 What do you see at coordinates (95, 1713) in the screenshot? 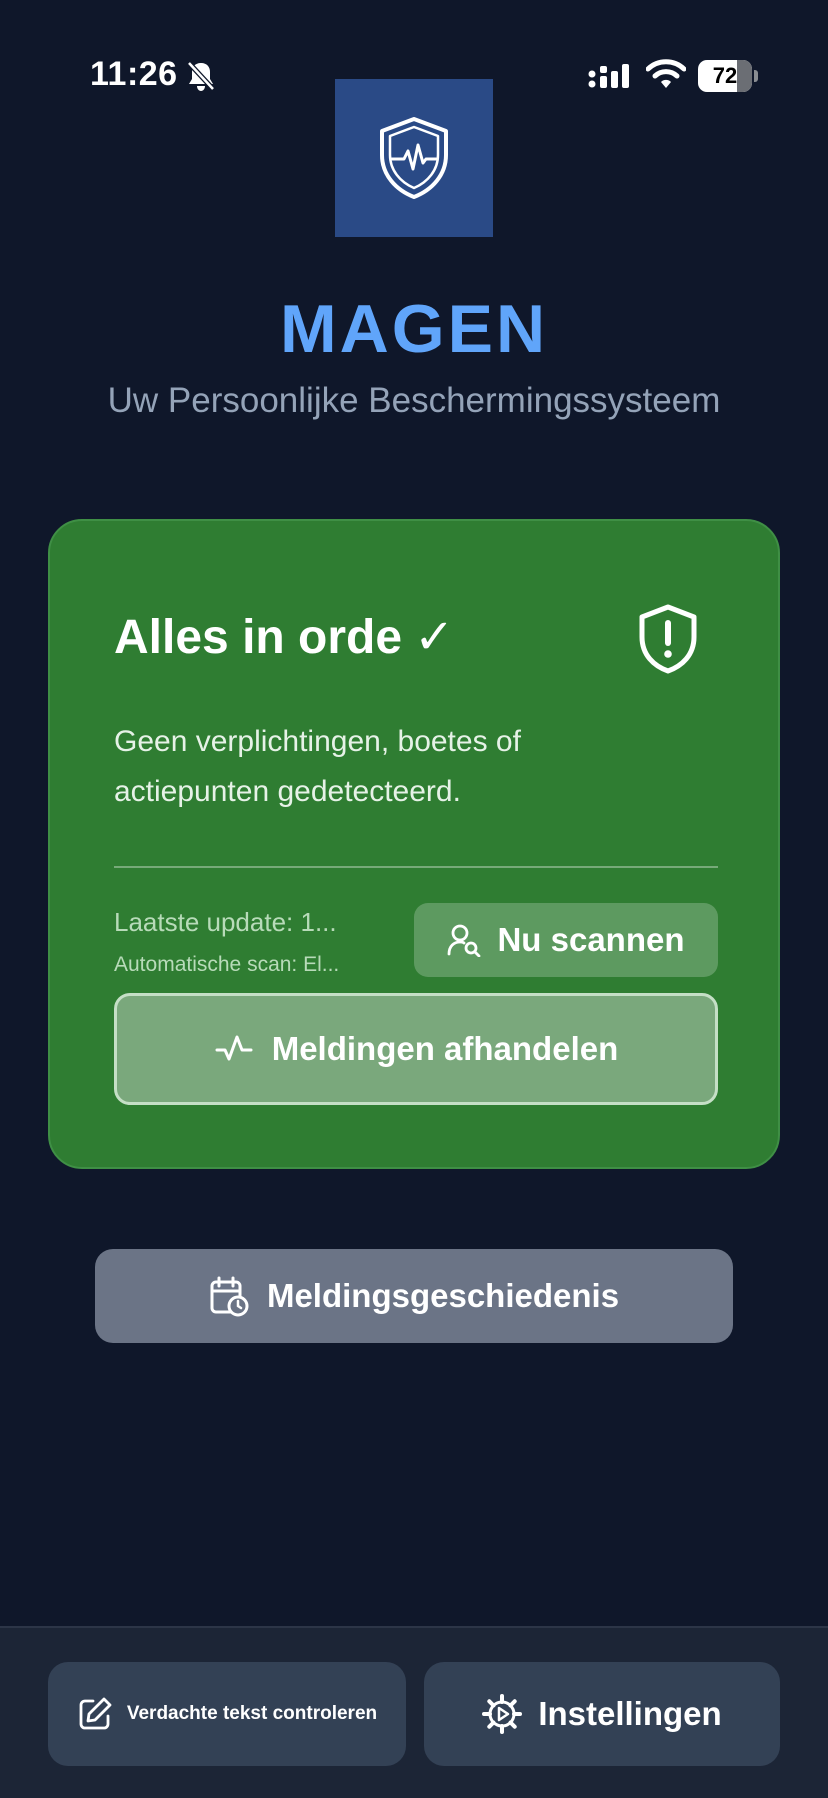
I see `edit-icon` at bounding box center [95, 1713].